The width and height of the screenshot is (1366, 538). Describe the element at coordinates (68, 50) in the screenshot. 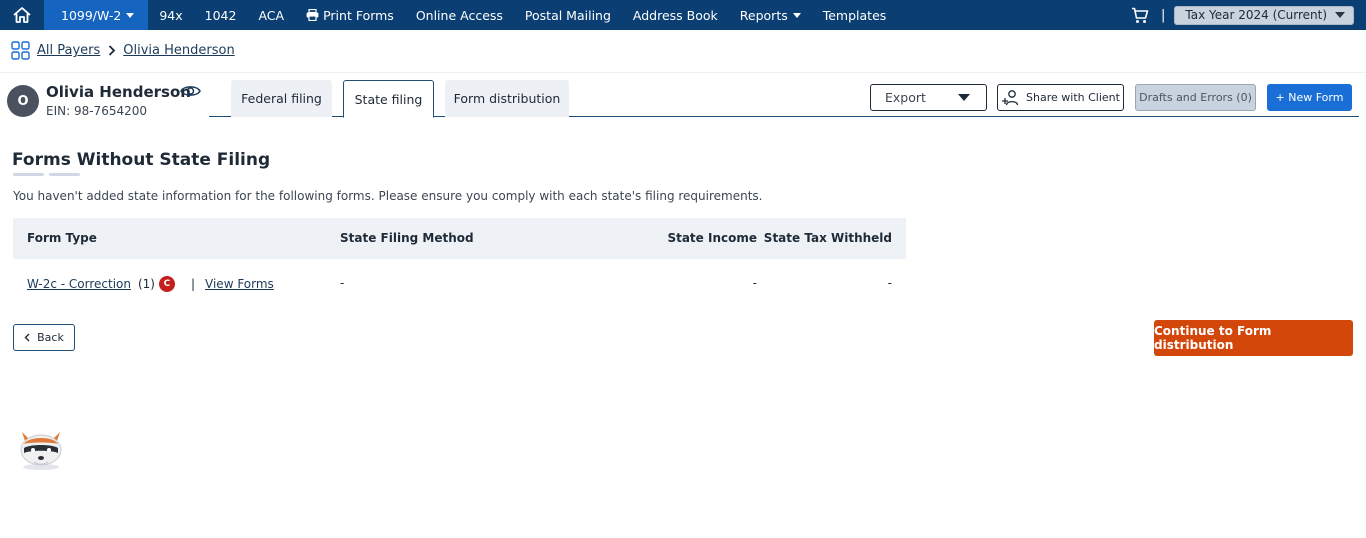

I see `breadcrumb-all-payers: All Payers` at that location.